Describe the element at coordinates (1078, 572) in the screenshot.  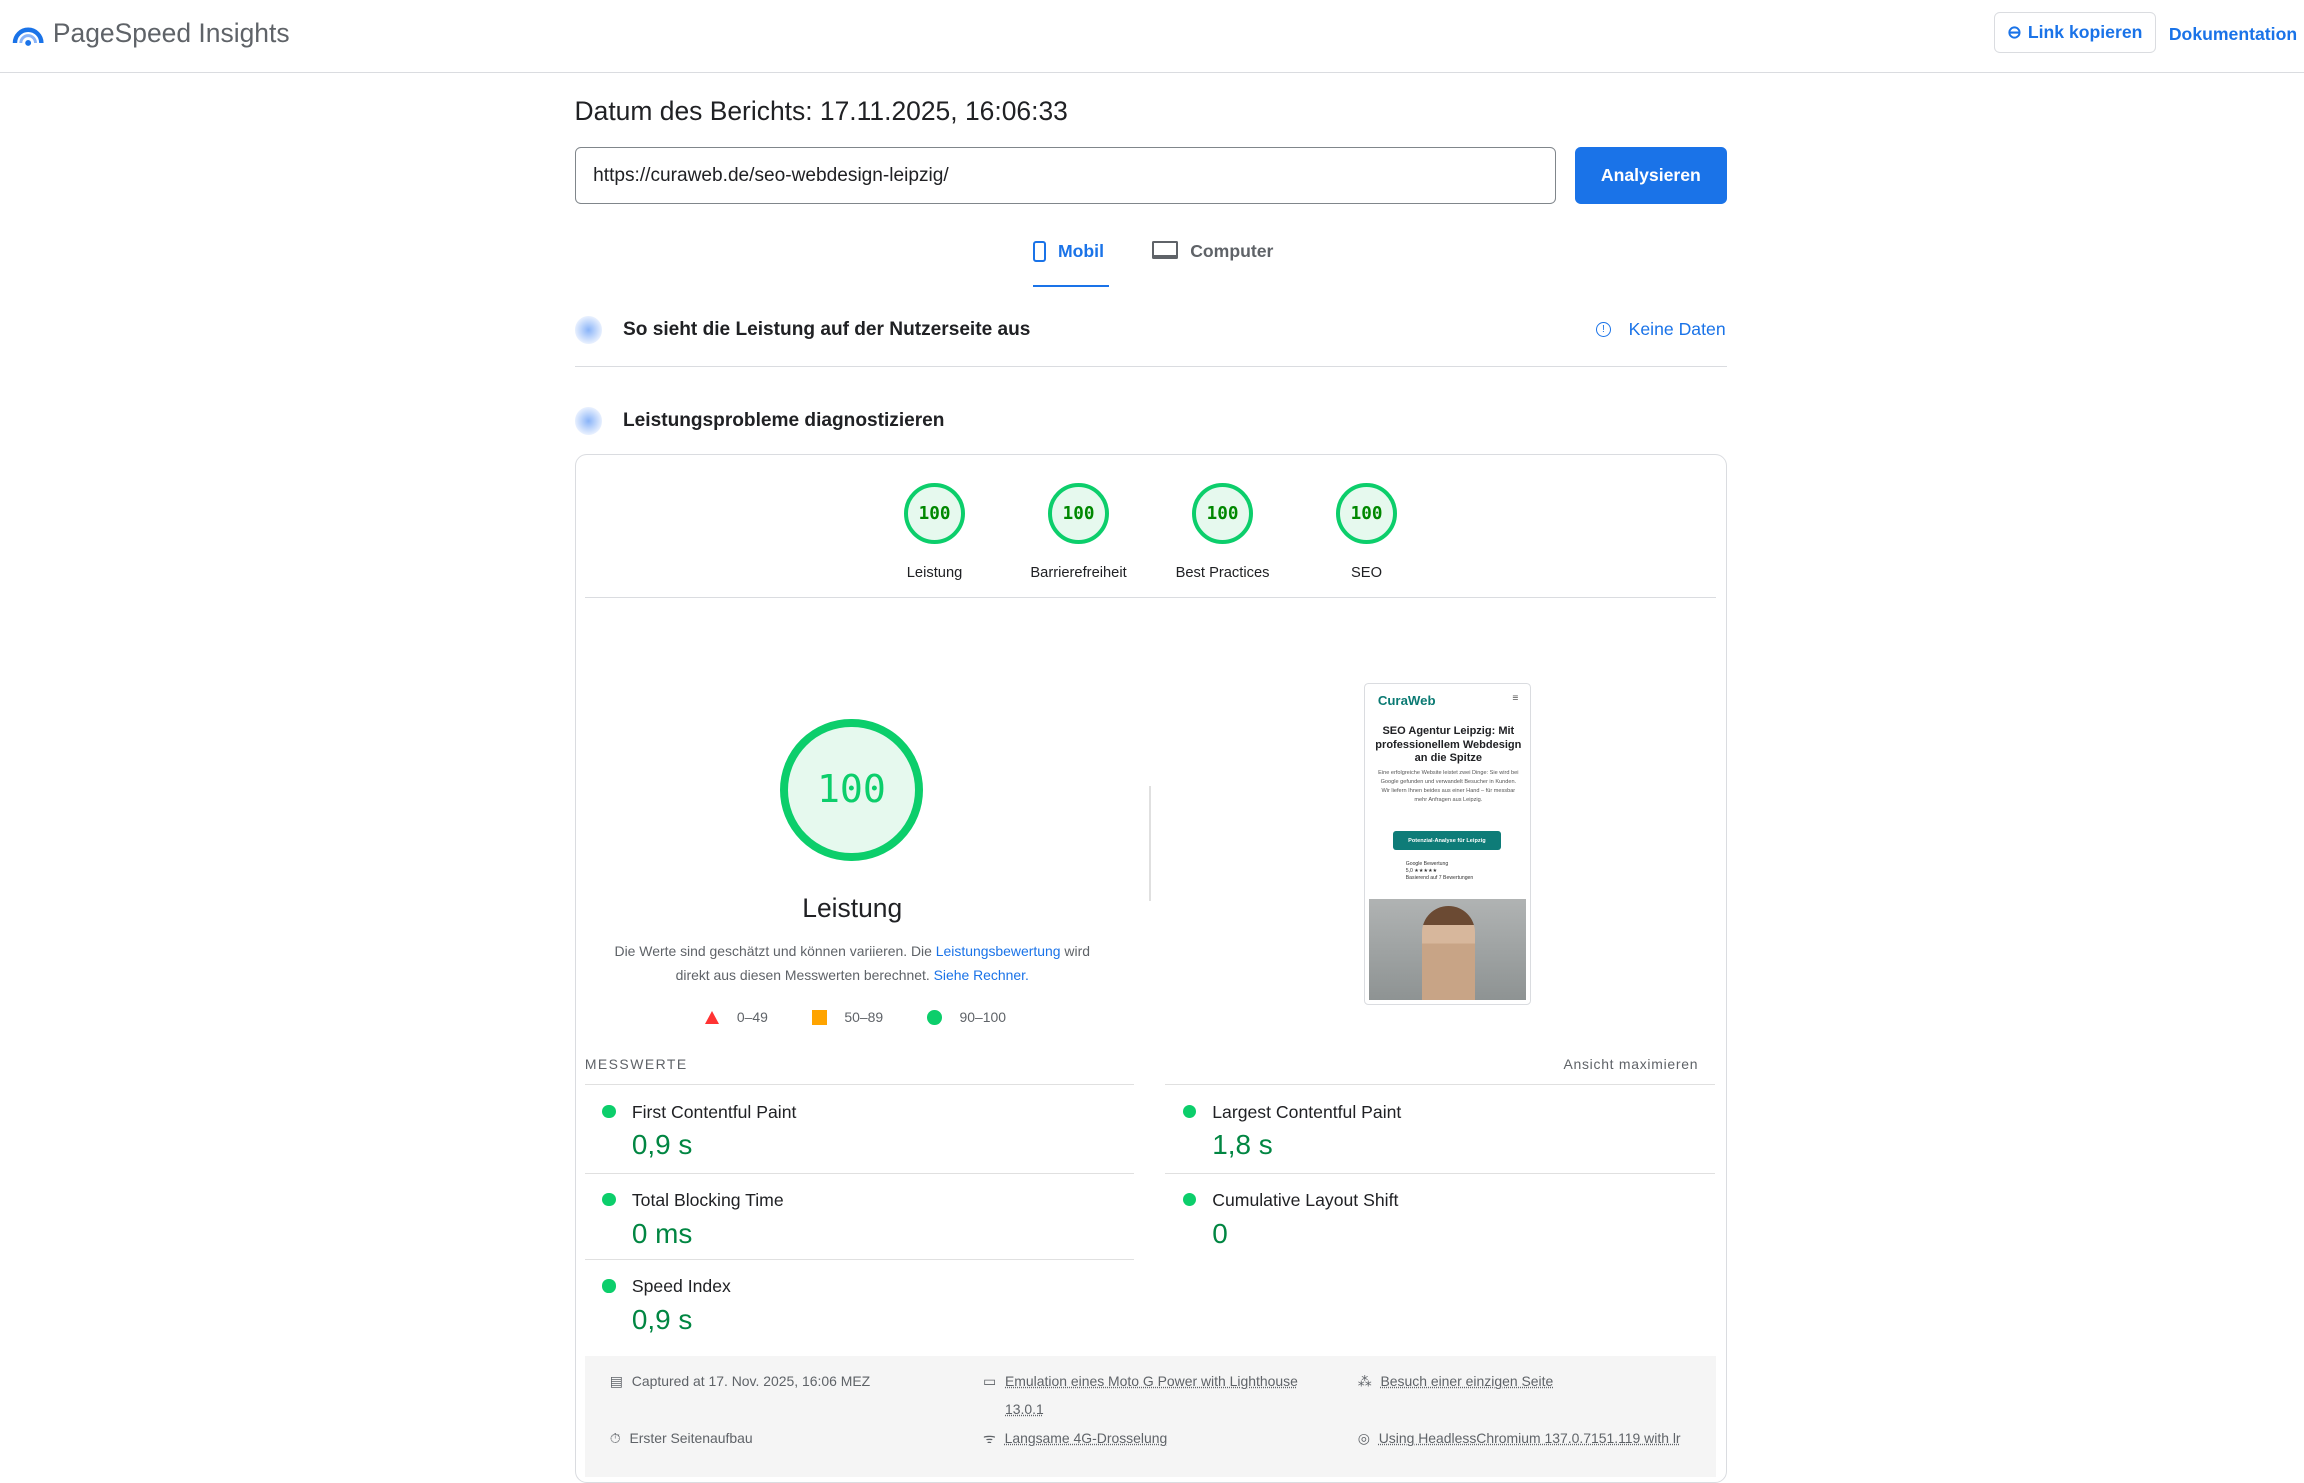
I see `score-label: Barrierefreiheit` at that location.